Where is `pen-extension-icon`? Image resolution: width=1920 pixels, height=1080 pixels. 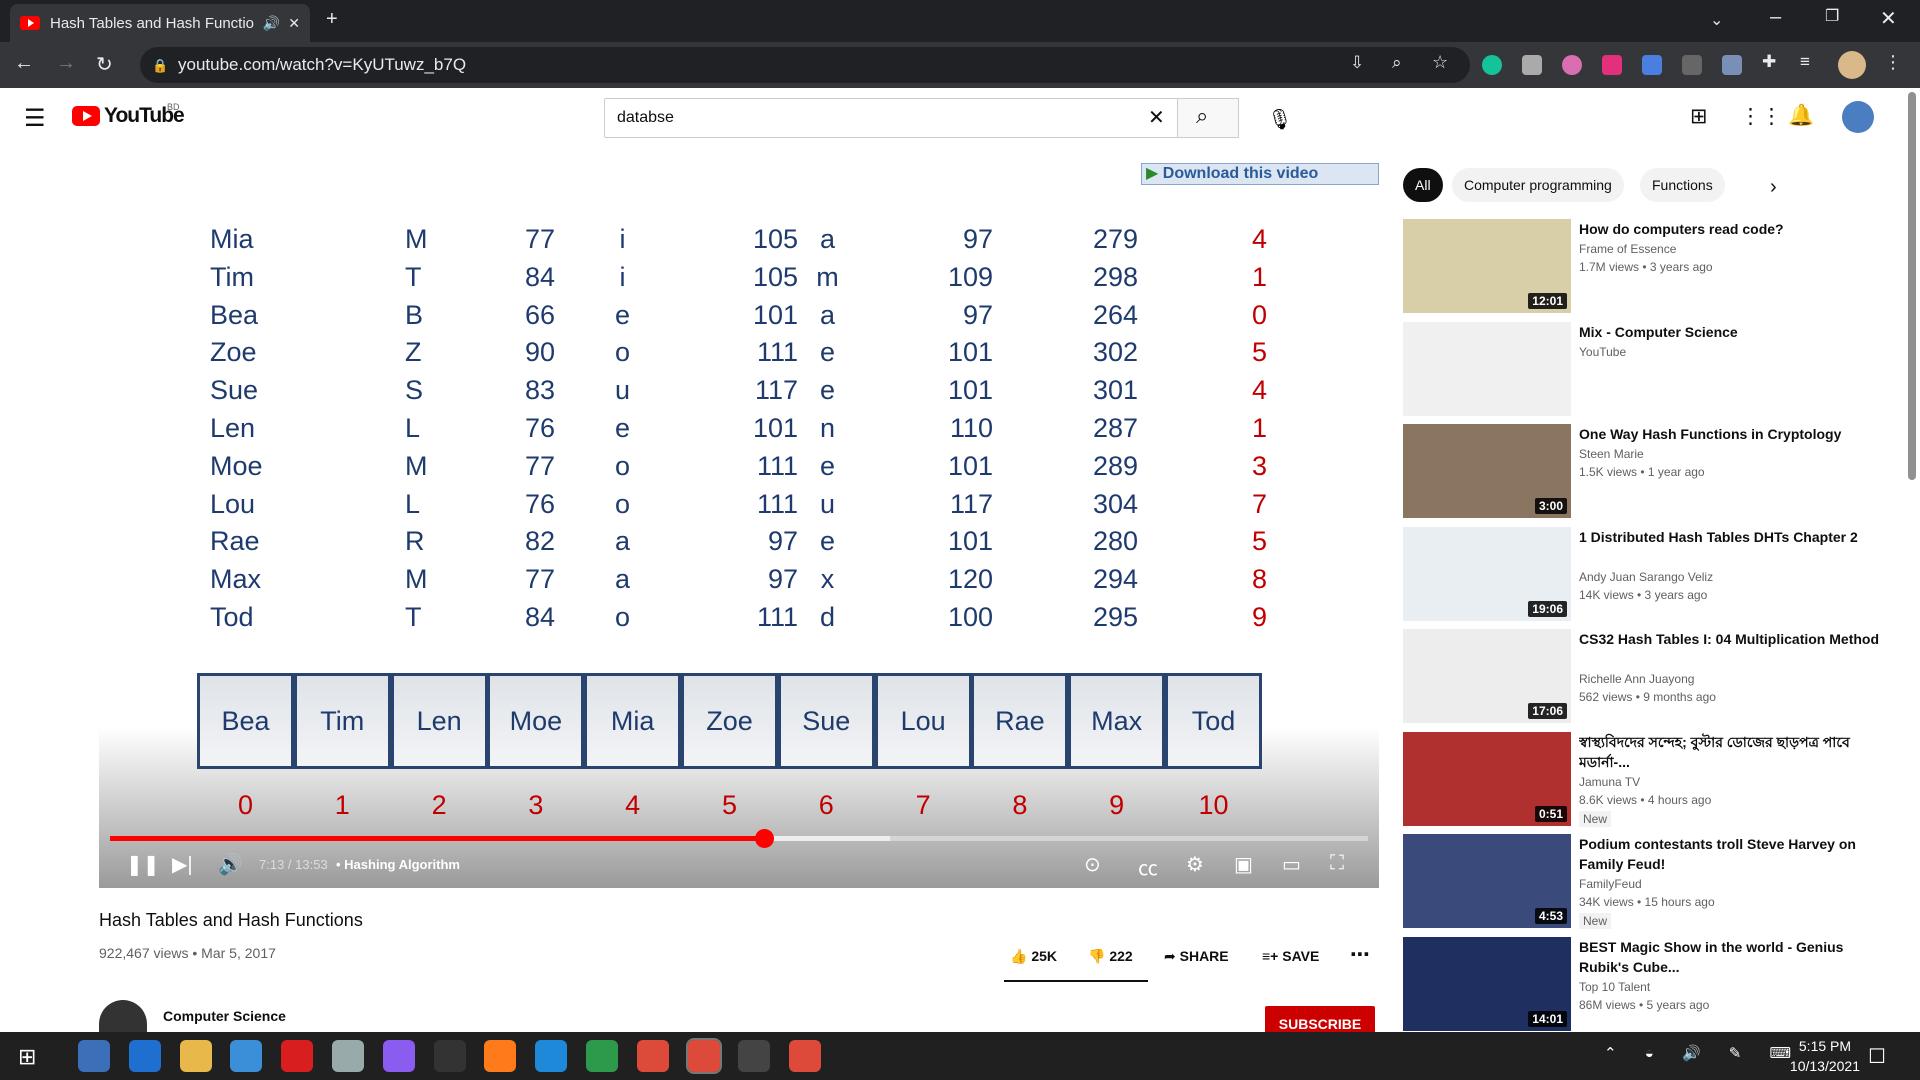
pen-extension-icon is located at coordinates (1732, 65).